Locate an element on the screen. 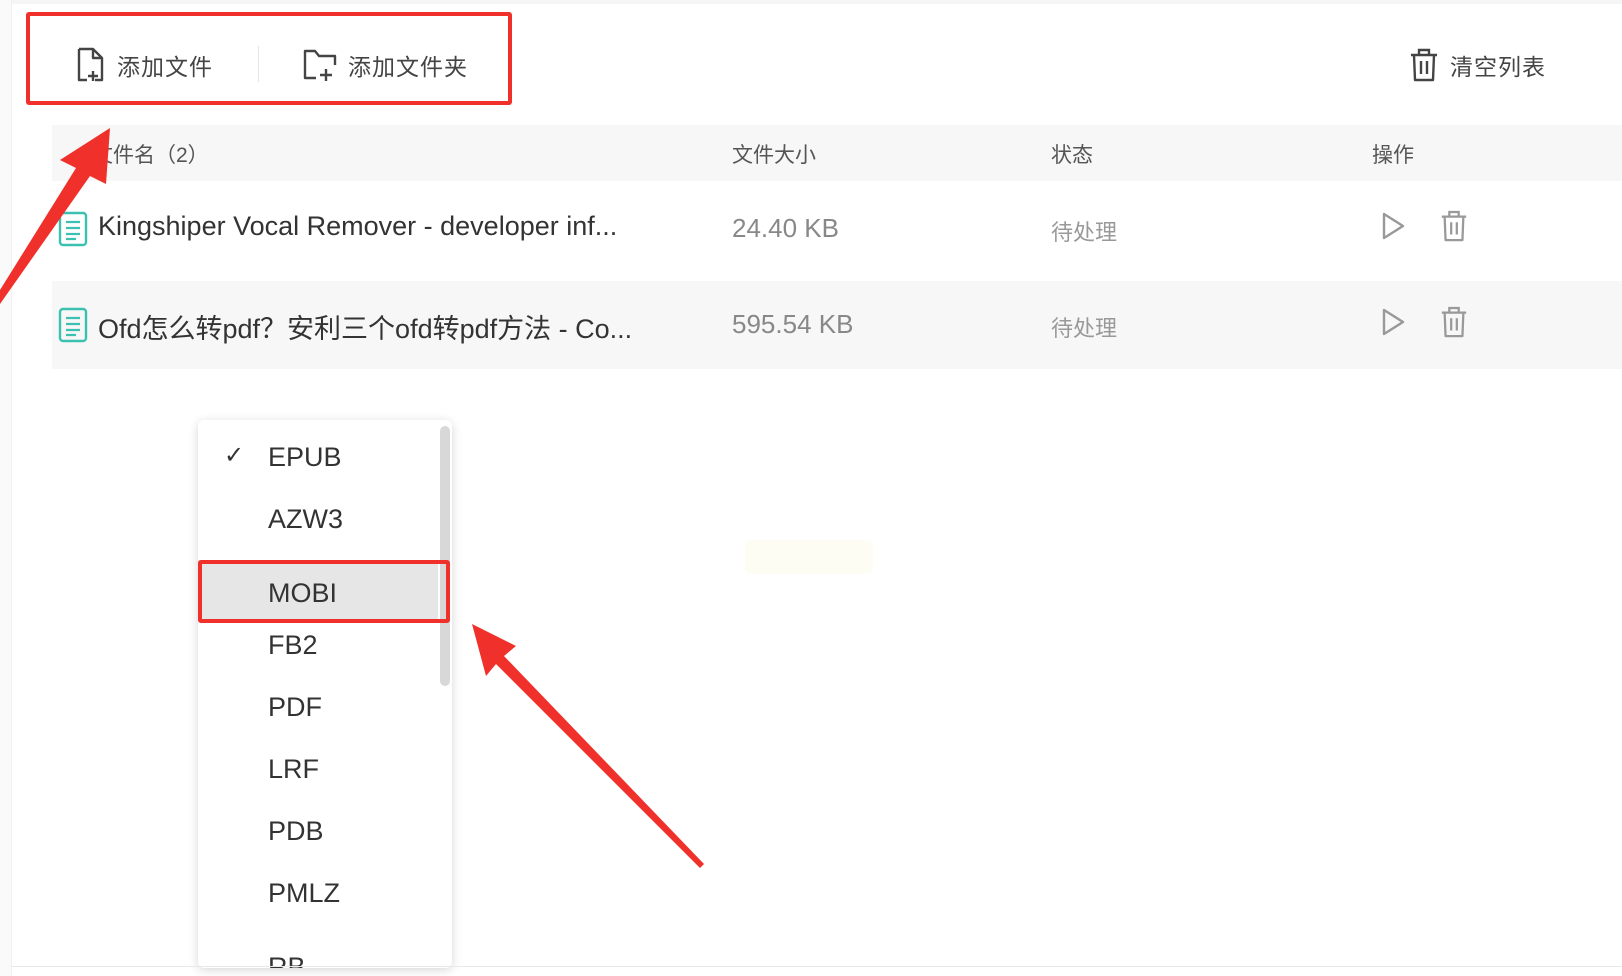  annotation-arrow-mobi is located at coordinates (588, 746).